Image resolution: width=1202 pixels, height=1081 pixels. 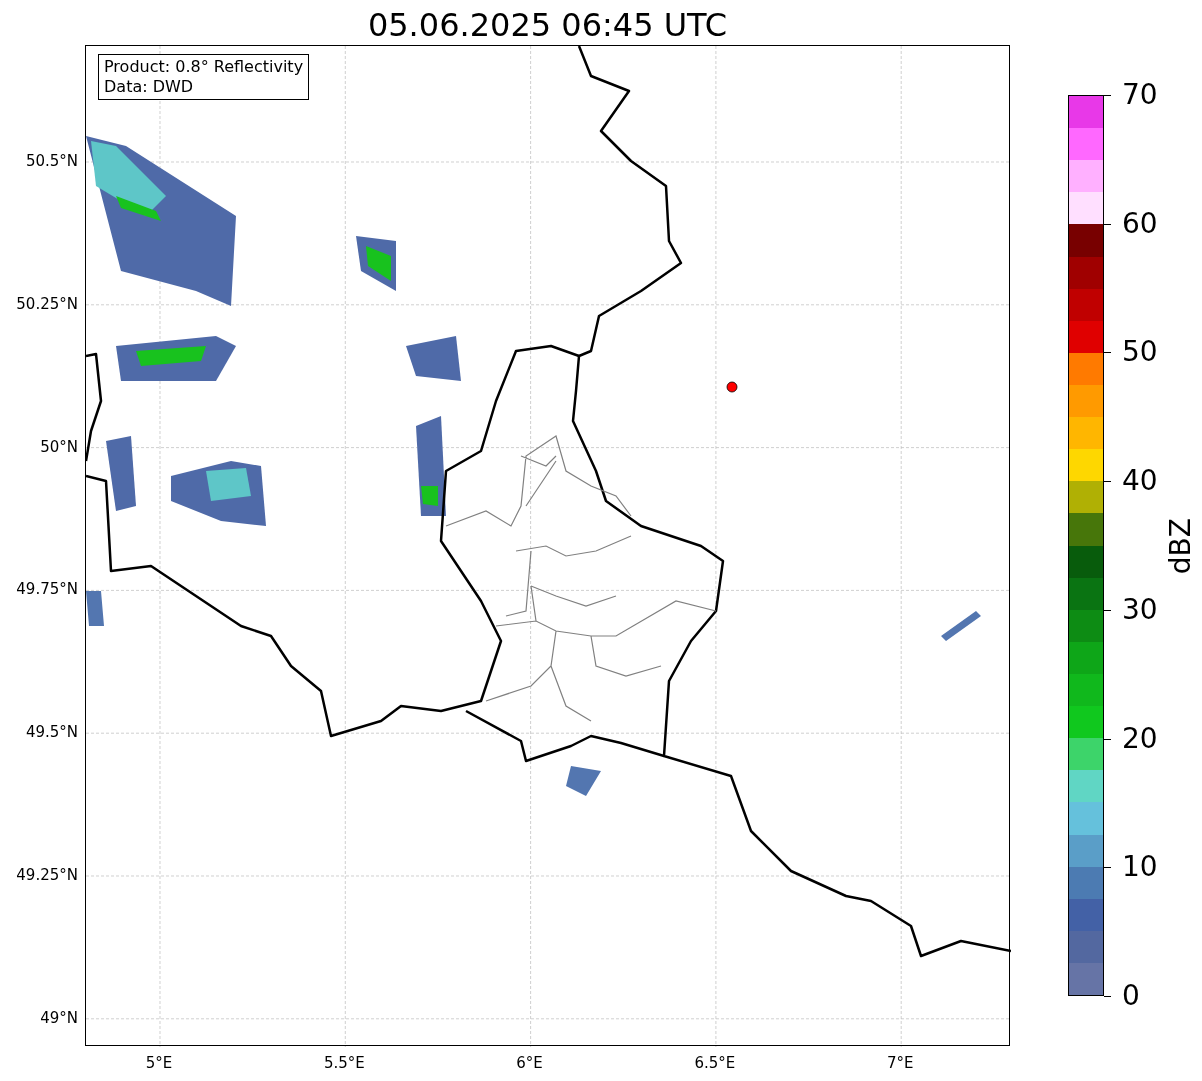 What do you see at coordinates (1140, 738) in the screenshot?
I see `colorbar-tick-label: 20` at bounding box center [1140, 738].